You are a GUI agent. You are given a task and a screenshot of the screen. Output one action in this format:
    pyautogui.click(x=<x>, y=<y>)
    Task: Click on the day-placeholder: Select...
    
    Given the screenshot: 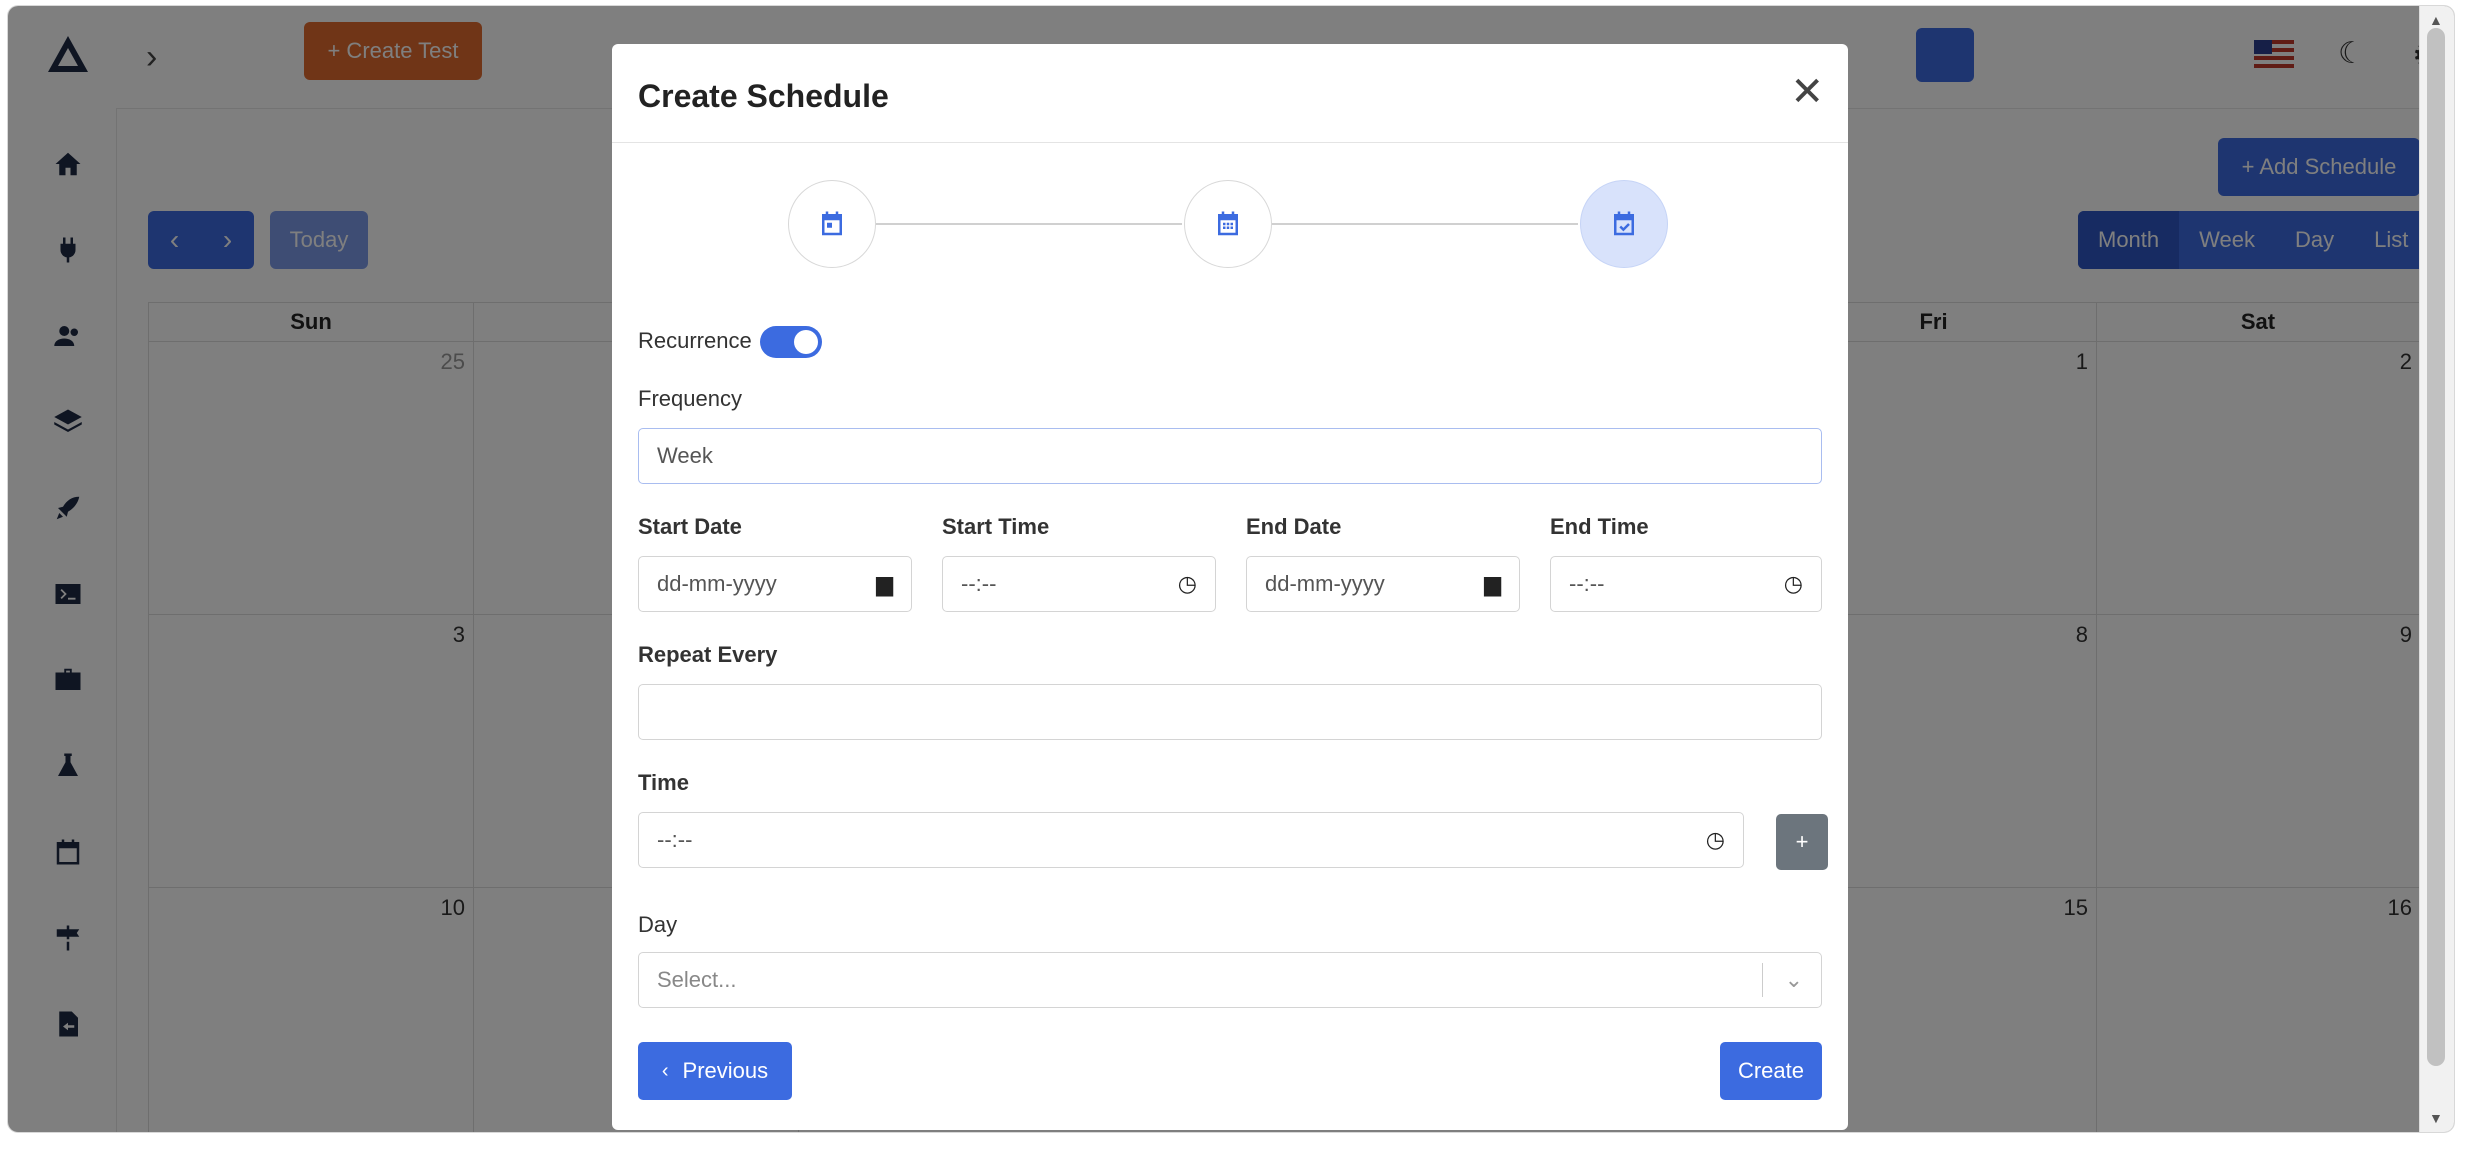 What is the action you would take?
    pyautogui.click(x=697, y=979)
    